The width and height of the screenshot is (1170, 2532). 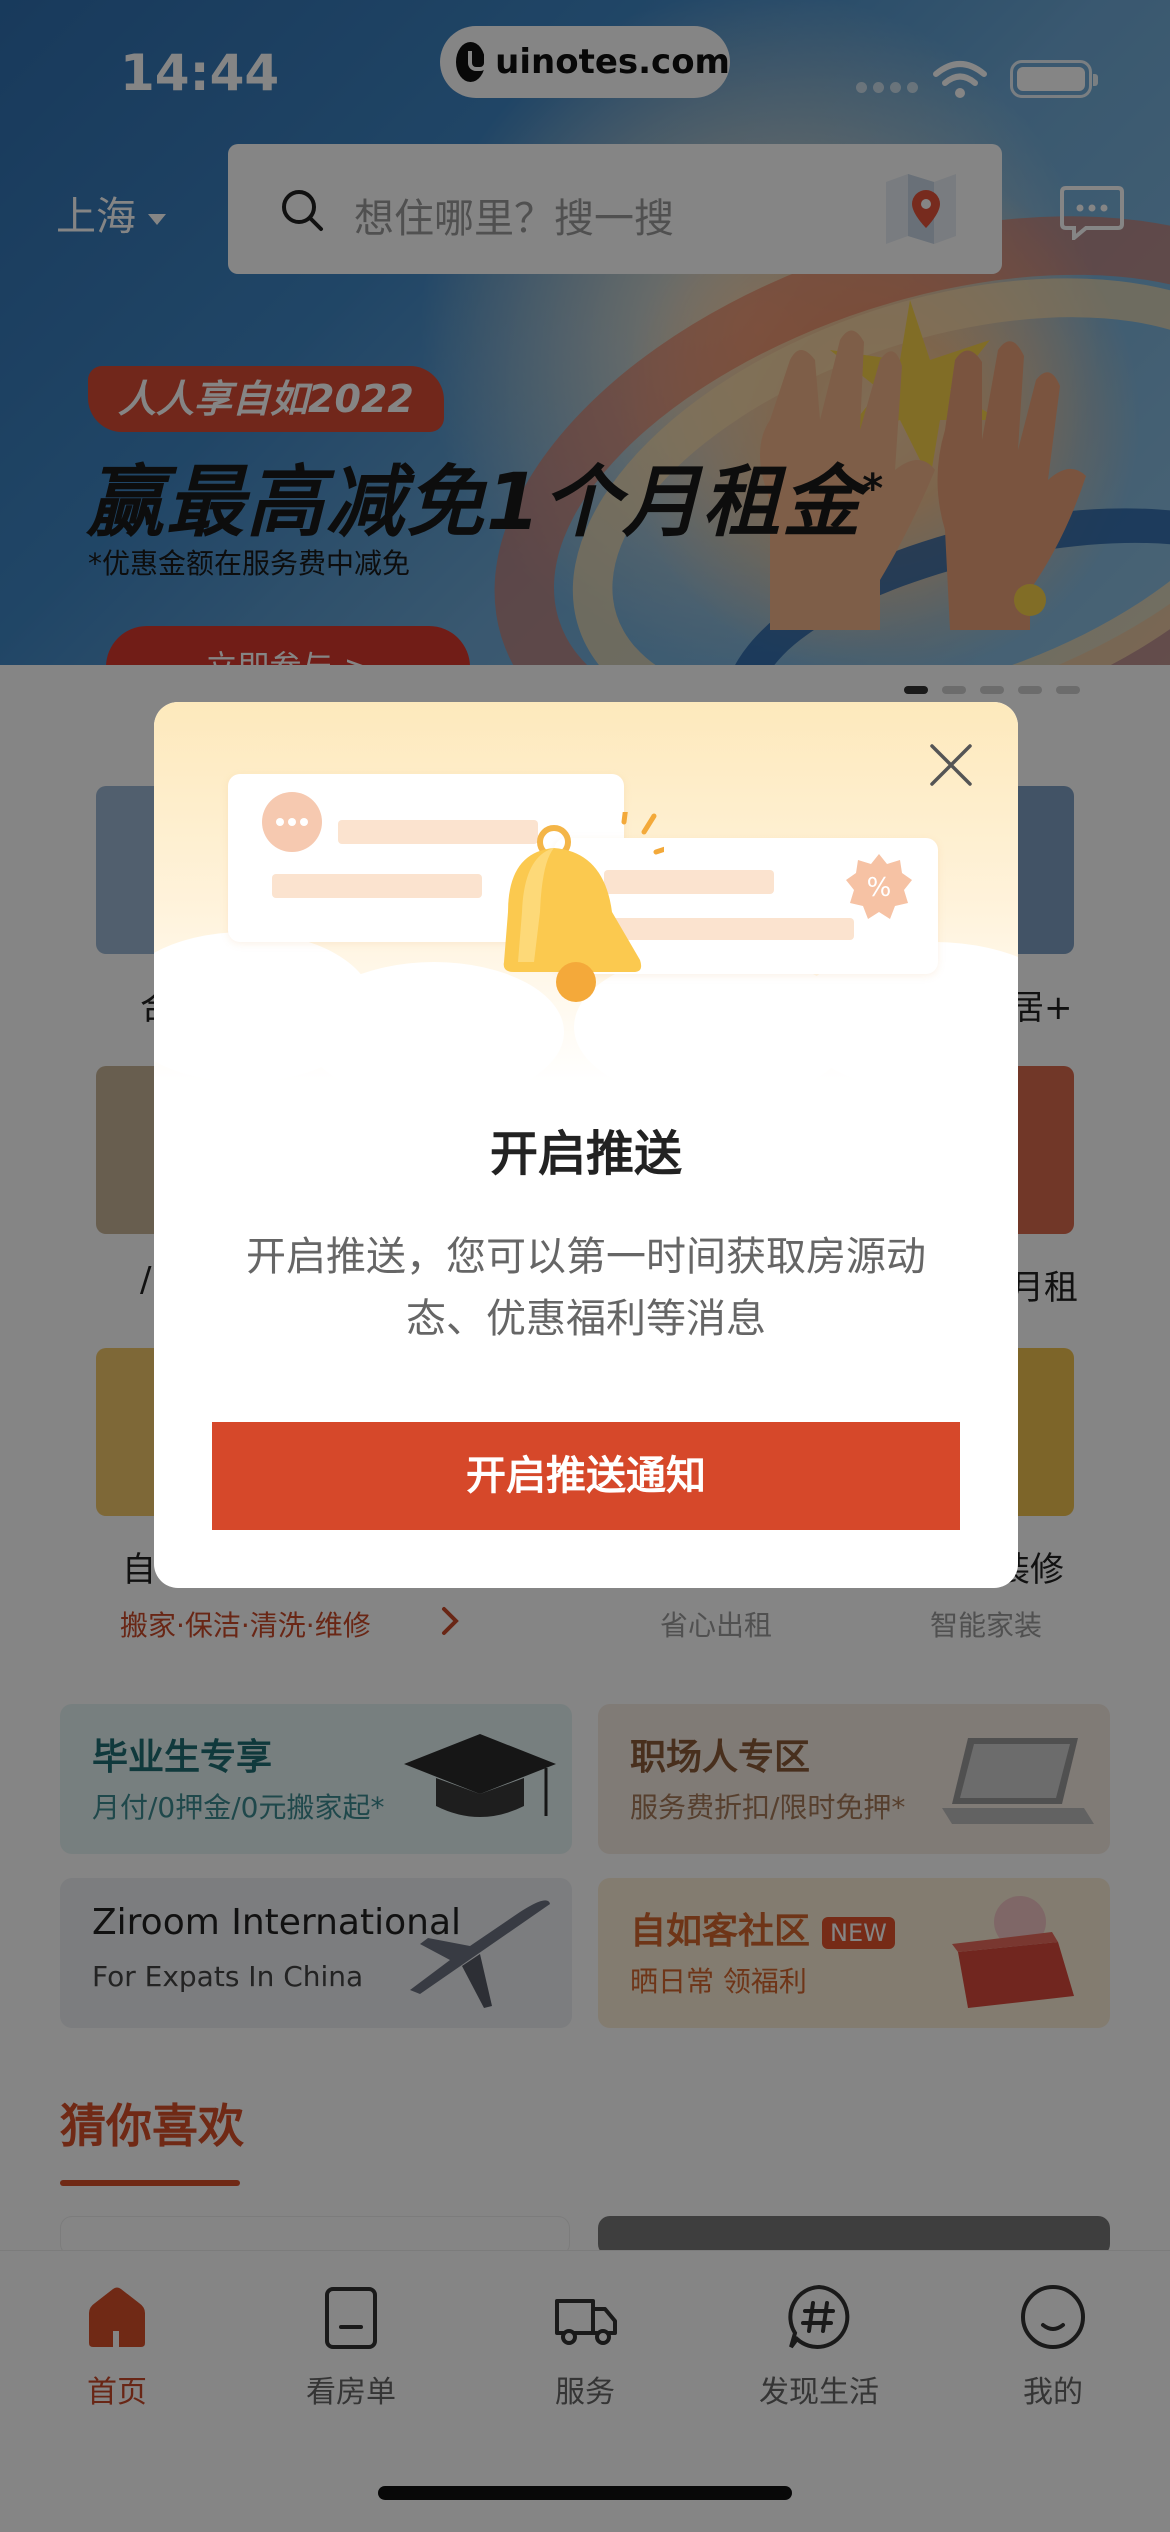 I want to click on dialog-hero-illustration: %, so click(x=586, y=902).